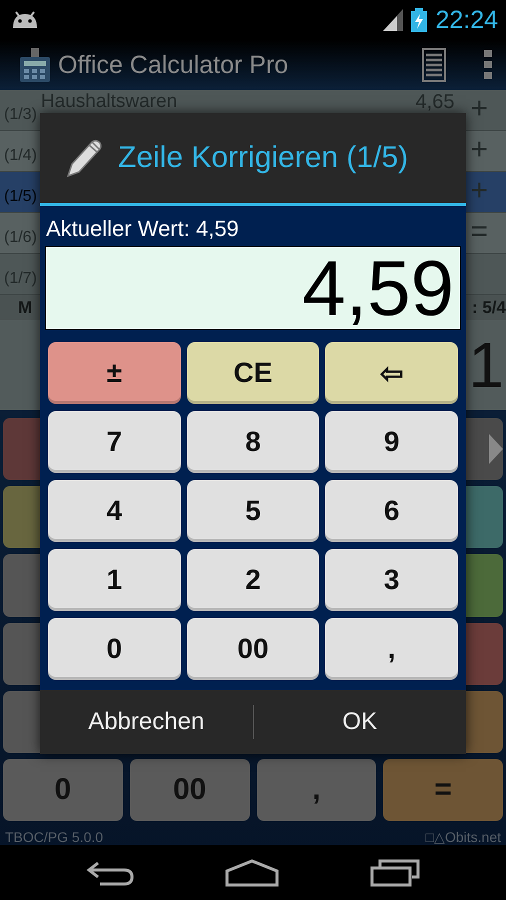 The height and width of the screenshot is (900, 506). Describe the element at coordinates (263, 158) in the screenshot. I see `dialog-title: Zeile Korrigieren (1/5)` at that location.